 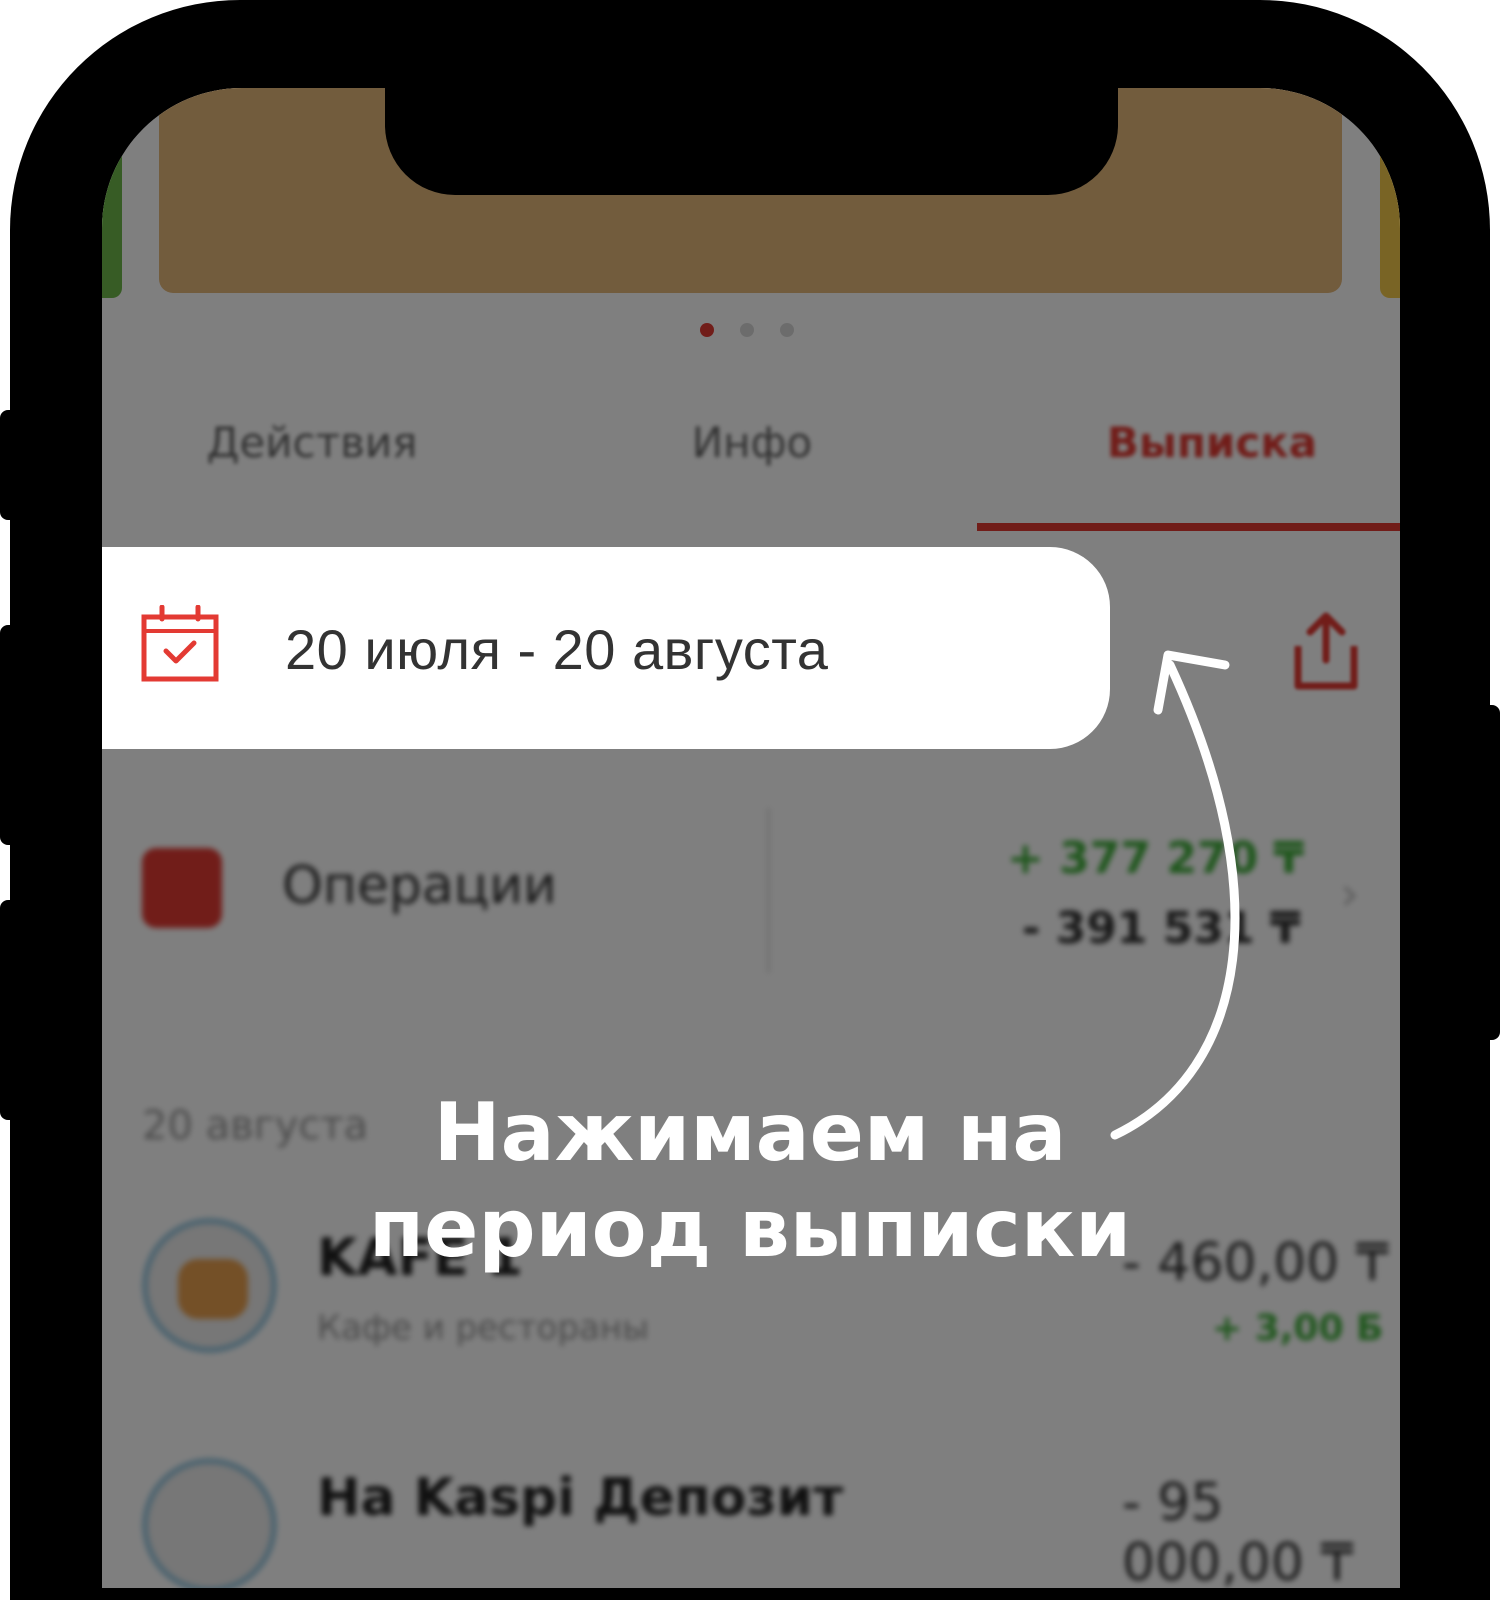 I want to click on period-label: 20 июля - 20 августа, so click(x=557, y=649).